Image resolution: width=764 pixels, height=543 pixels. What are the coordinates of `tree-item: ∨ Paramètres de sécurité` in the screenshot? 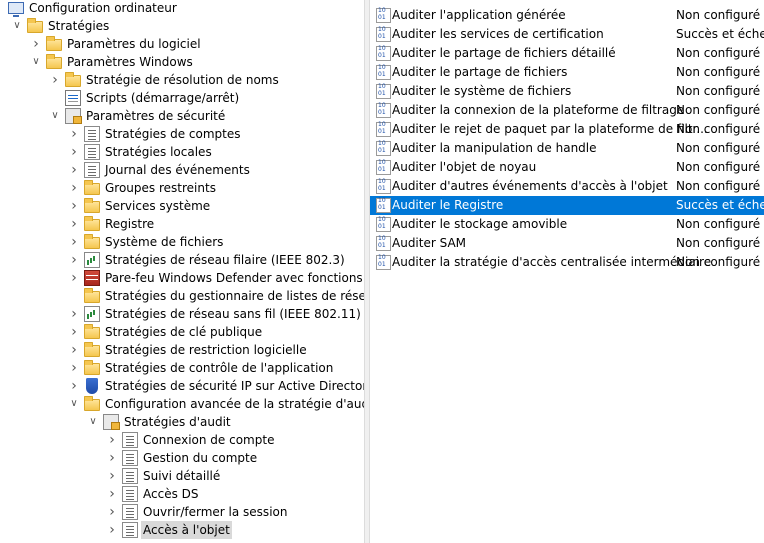 It's located at (182, 116).